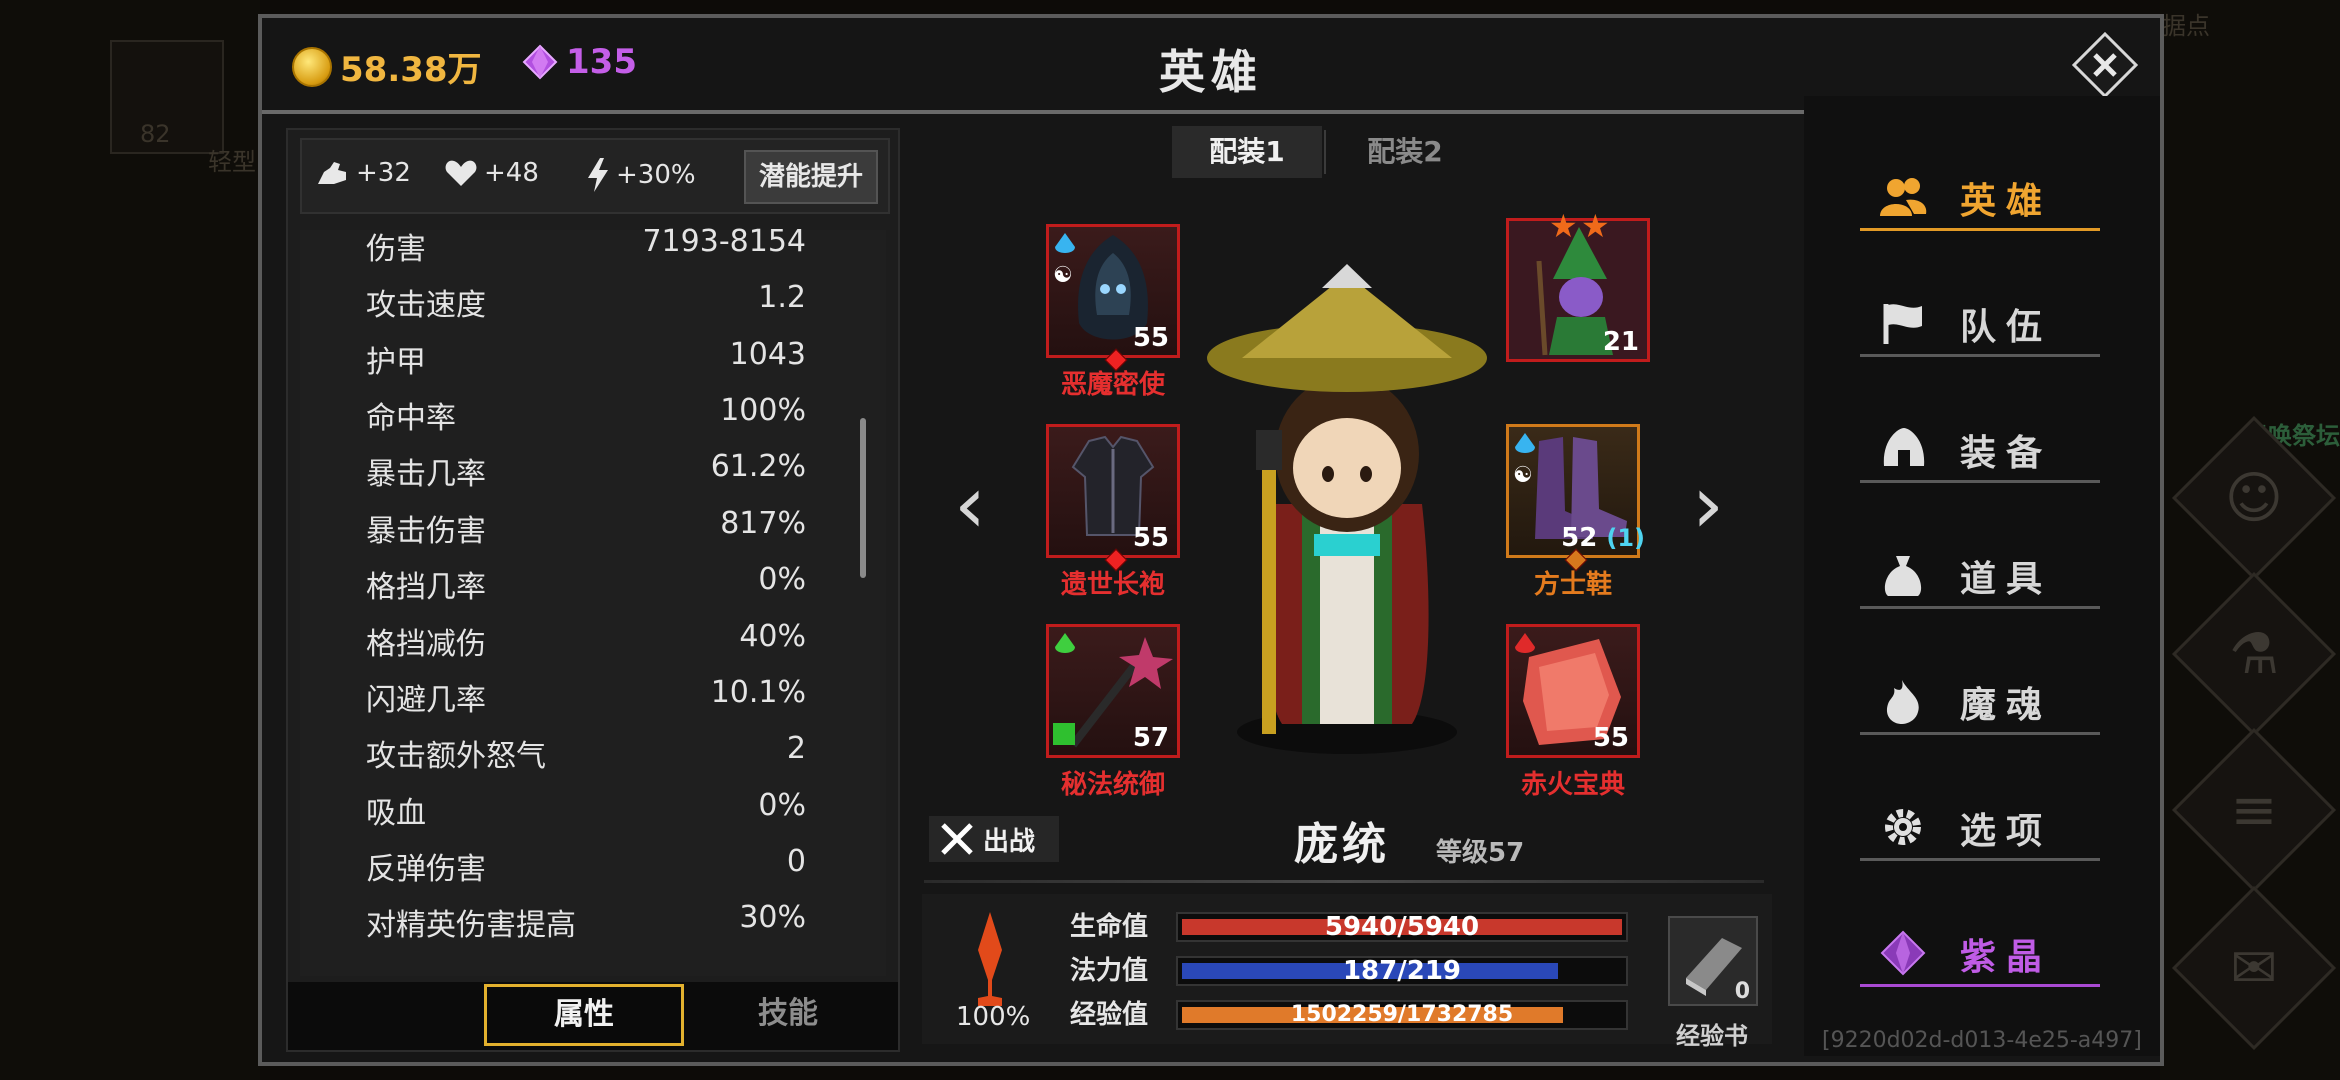  Describe the element at coordinates (811, 177) in the screenshot. I see `potential-boost-button: 潜能提升` at that location.